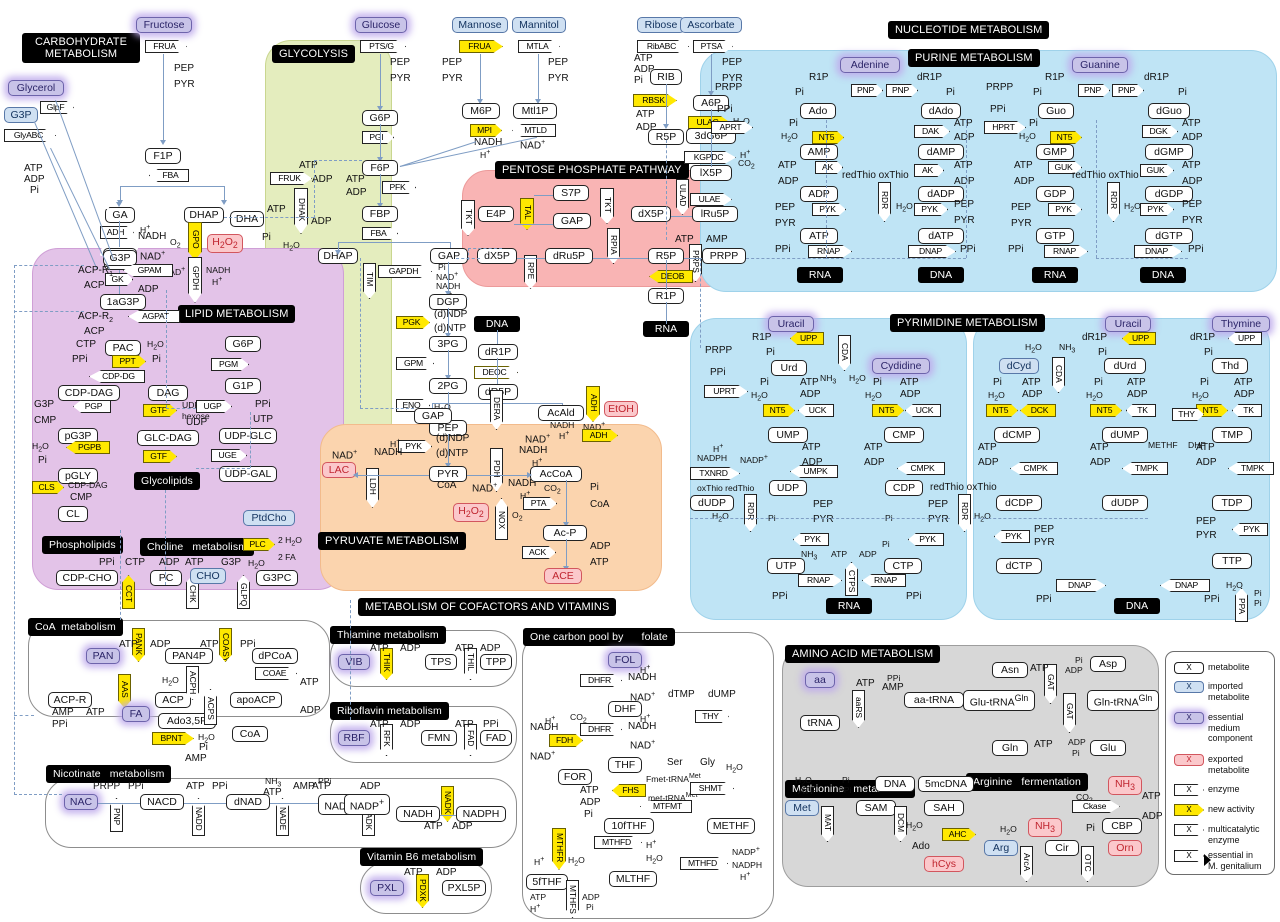 Image resolution: width=1280 pixels, height=922 pixels. I want to click on node-dha: DHA, so click(247, 219).